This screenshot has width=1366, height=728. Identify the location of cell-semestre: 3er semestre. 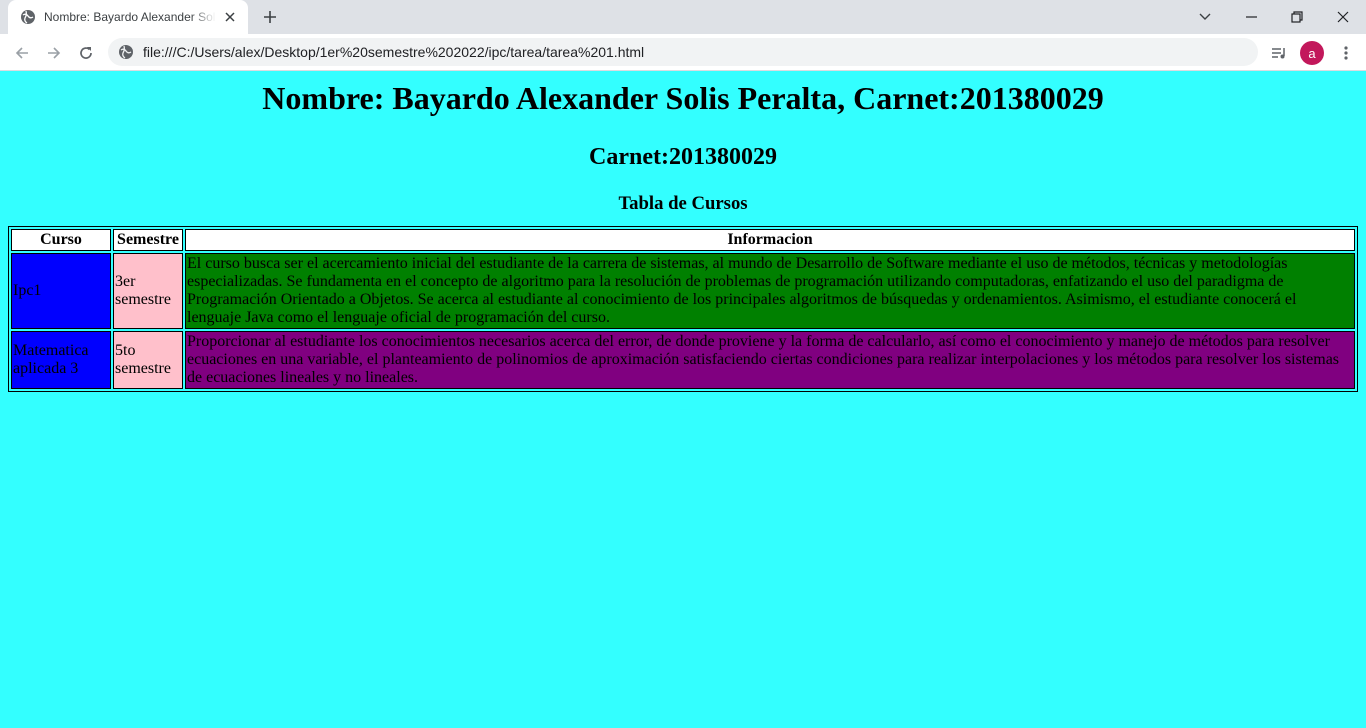
(148, 291).